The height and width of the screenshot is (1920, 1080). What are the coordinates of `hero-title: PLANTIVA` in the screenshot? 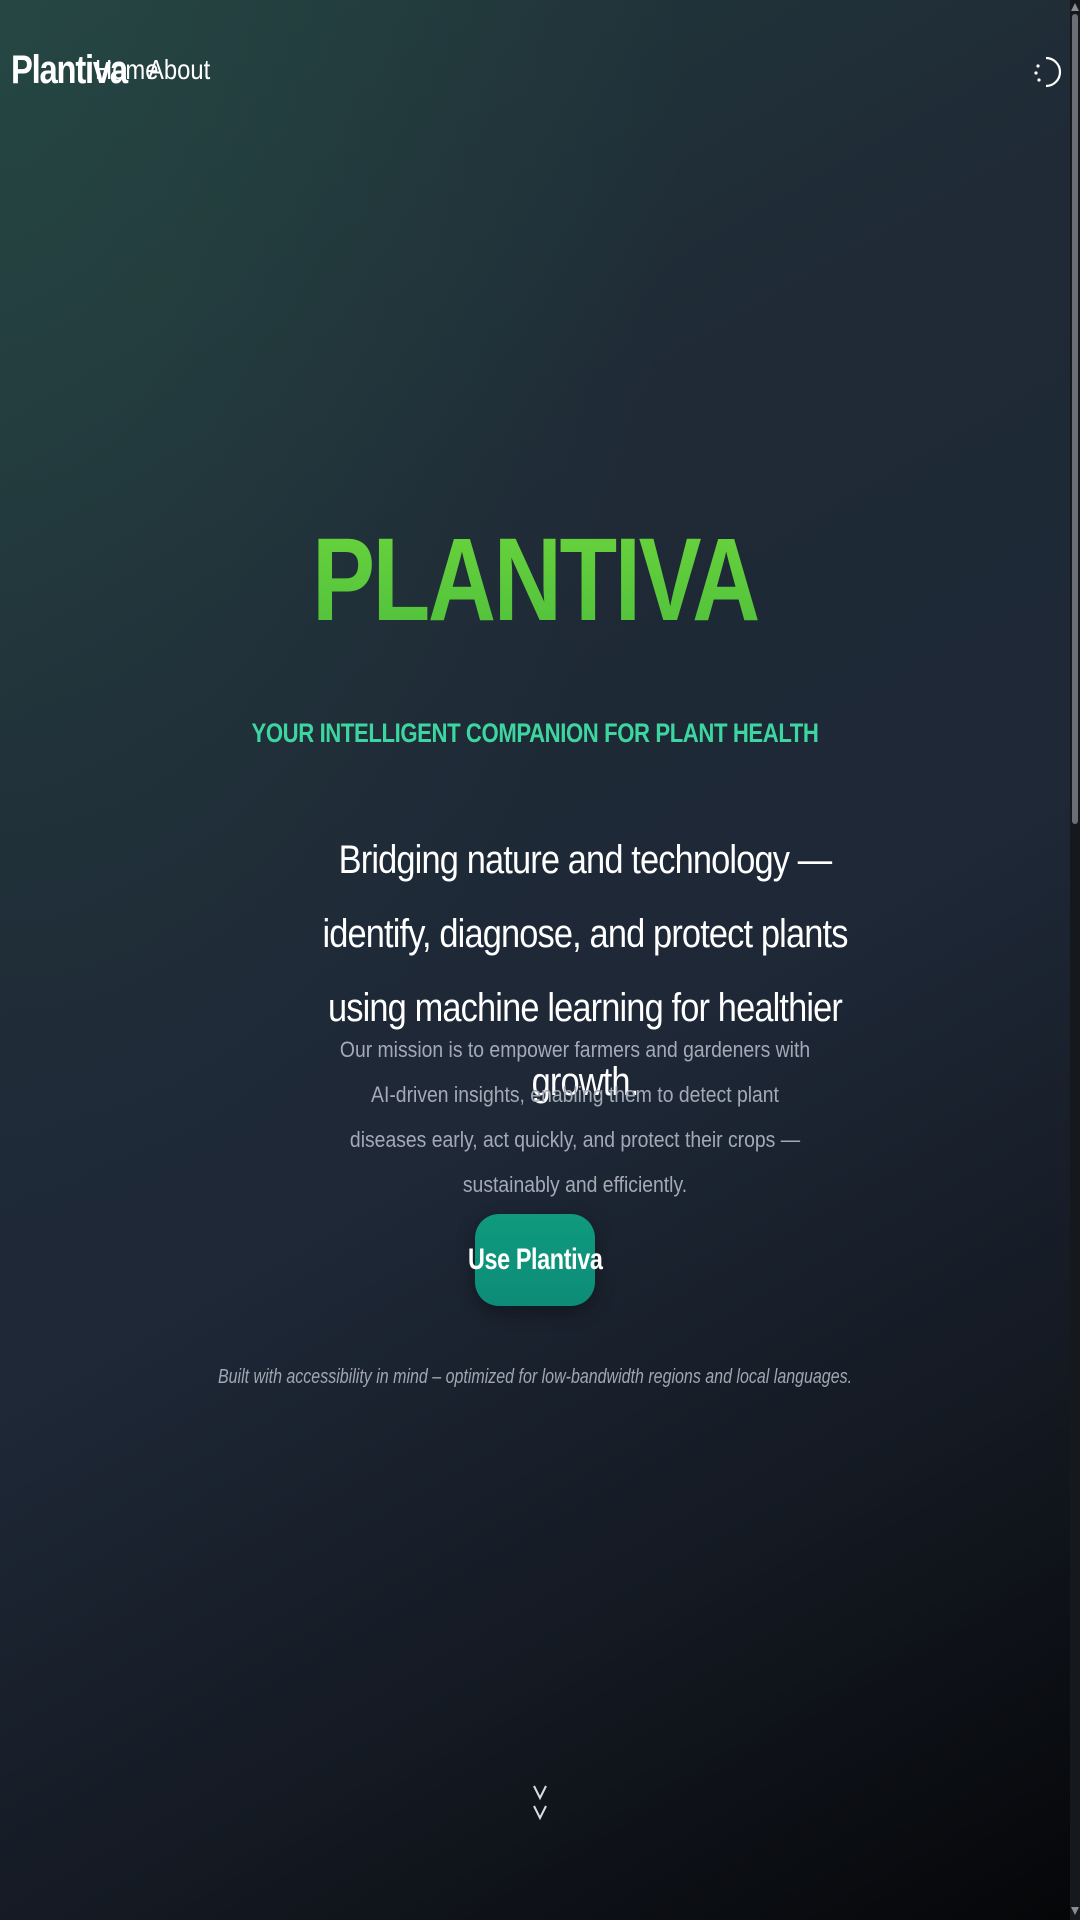 It's located at (535, 580).